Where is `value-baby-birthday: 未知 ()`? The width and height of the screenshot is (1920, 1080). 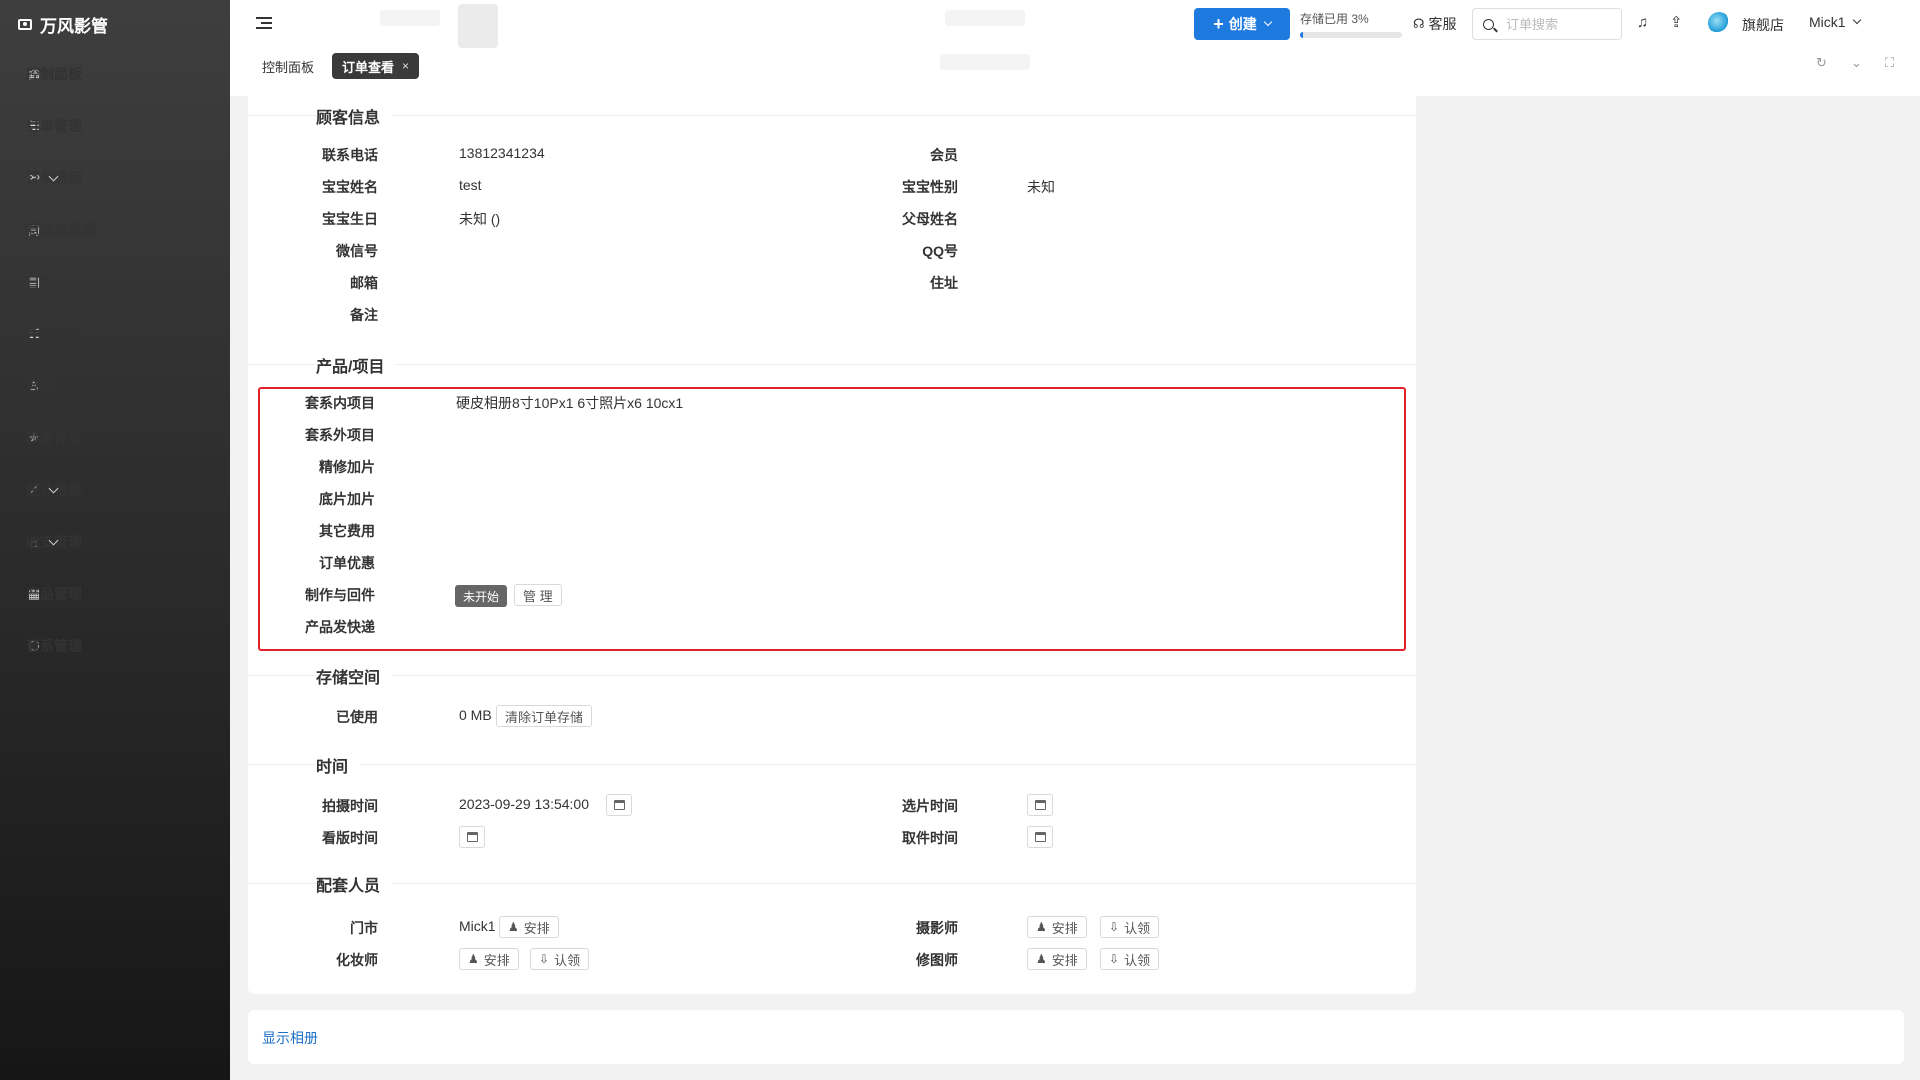 value-baby-birthday: 未知 () is located at coordinates (480, 219).